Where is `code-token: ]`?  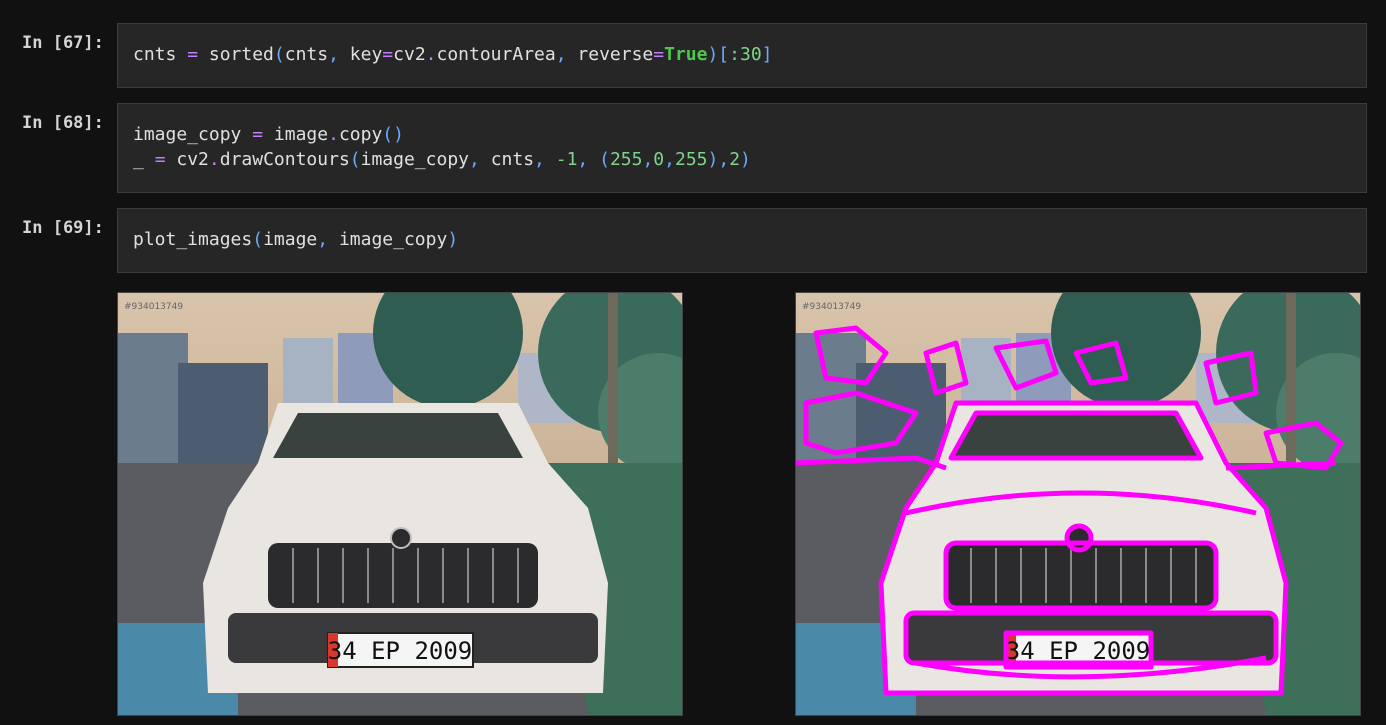
code-token: ] is located at coordinates (767, 54).